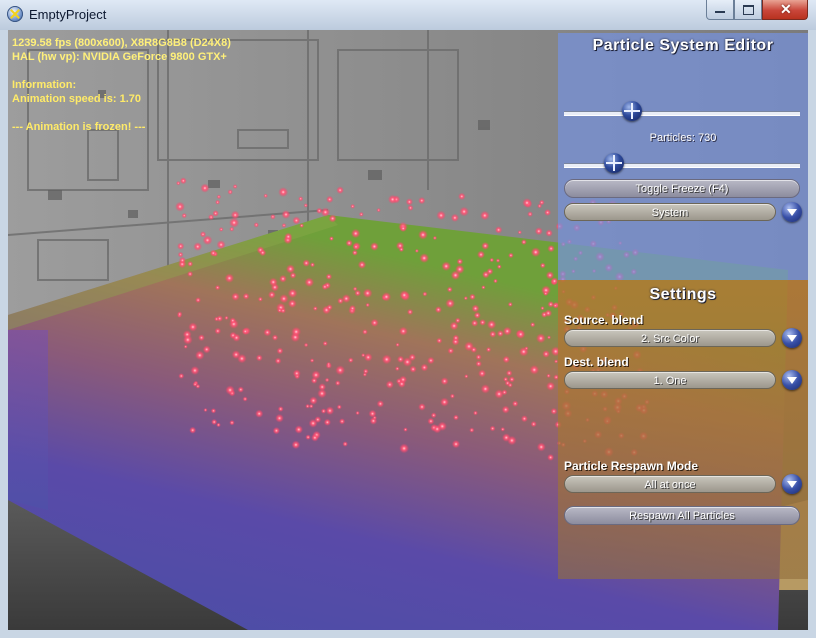  Describe the element at coordinates (596, 362) in the screenshot. I see `dest-blend-label: Dest. blend` at that location.